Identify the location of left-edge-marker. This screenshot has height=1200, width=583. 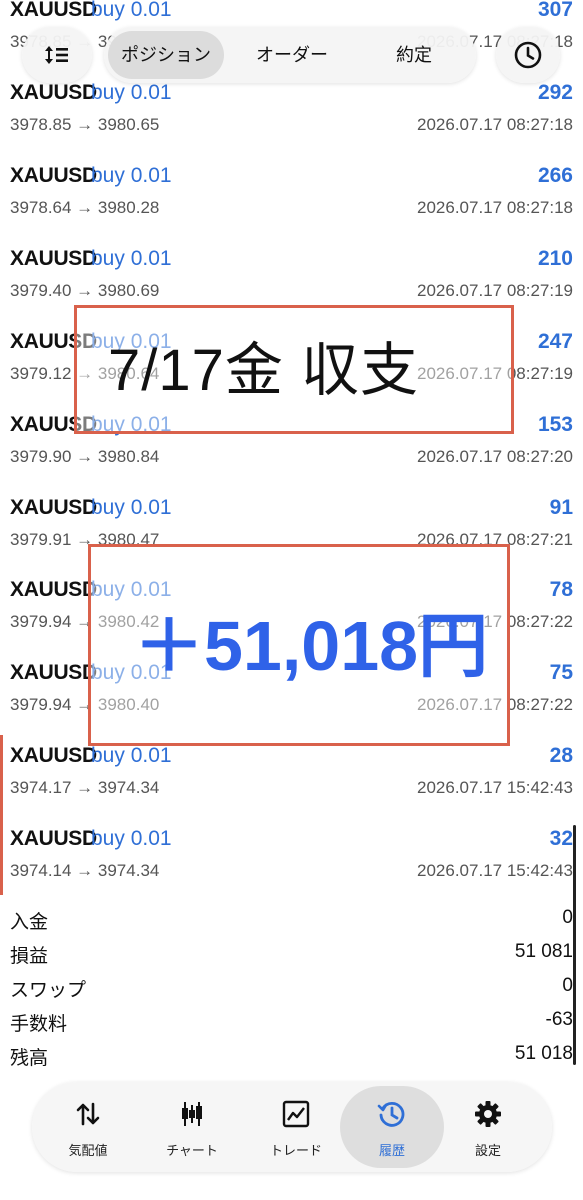
(1, 815).